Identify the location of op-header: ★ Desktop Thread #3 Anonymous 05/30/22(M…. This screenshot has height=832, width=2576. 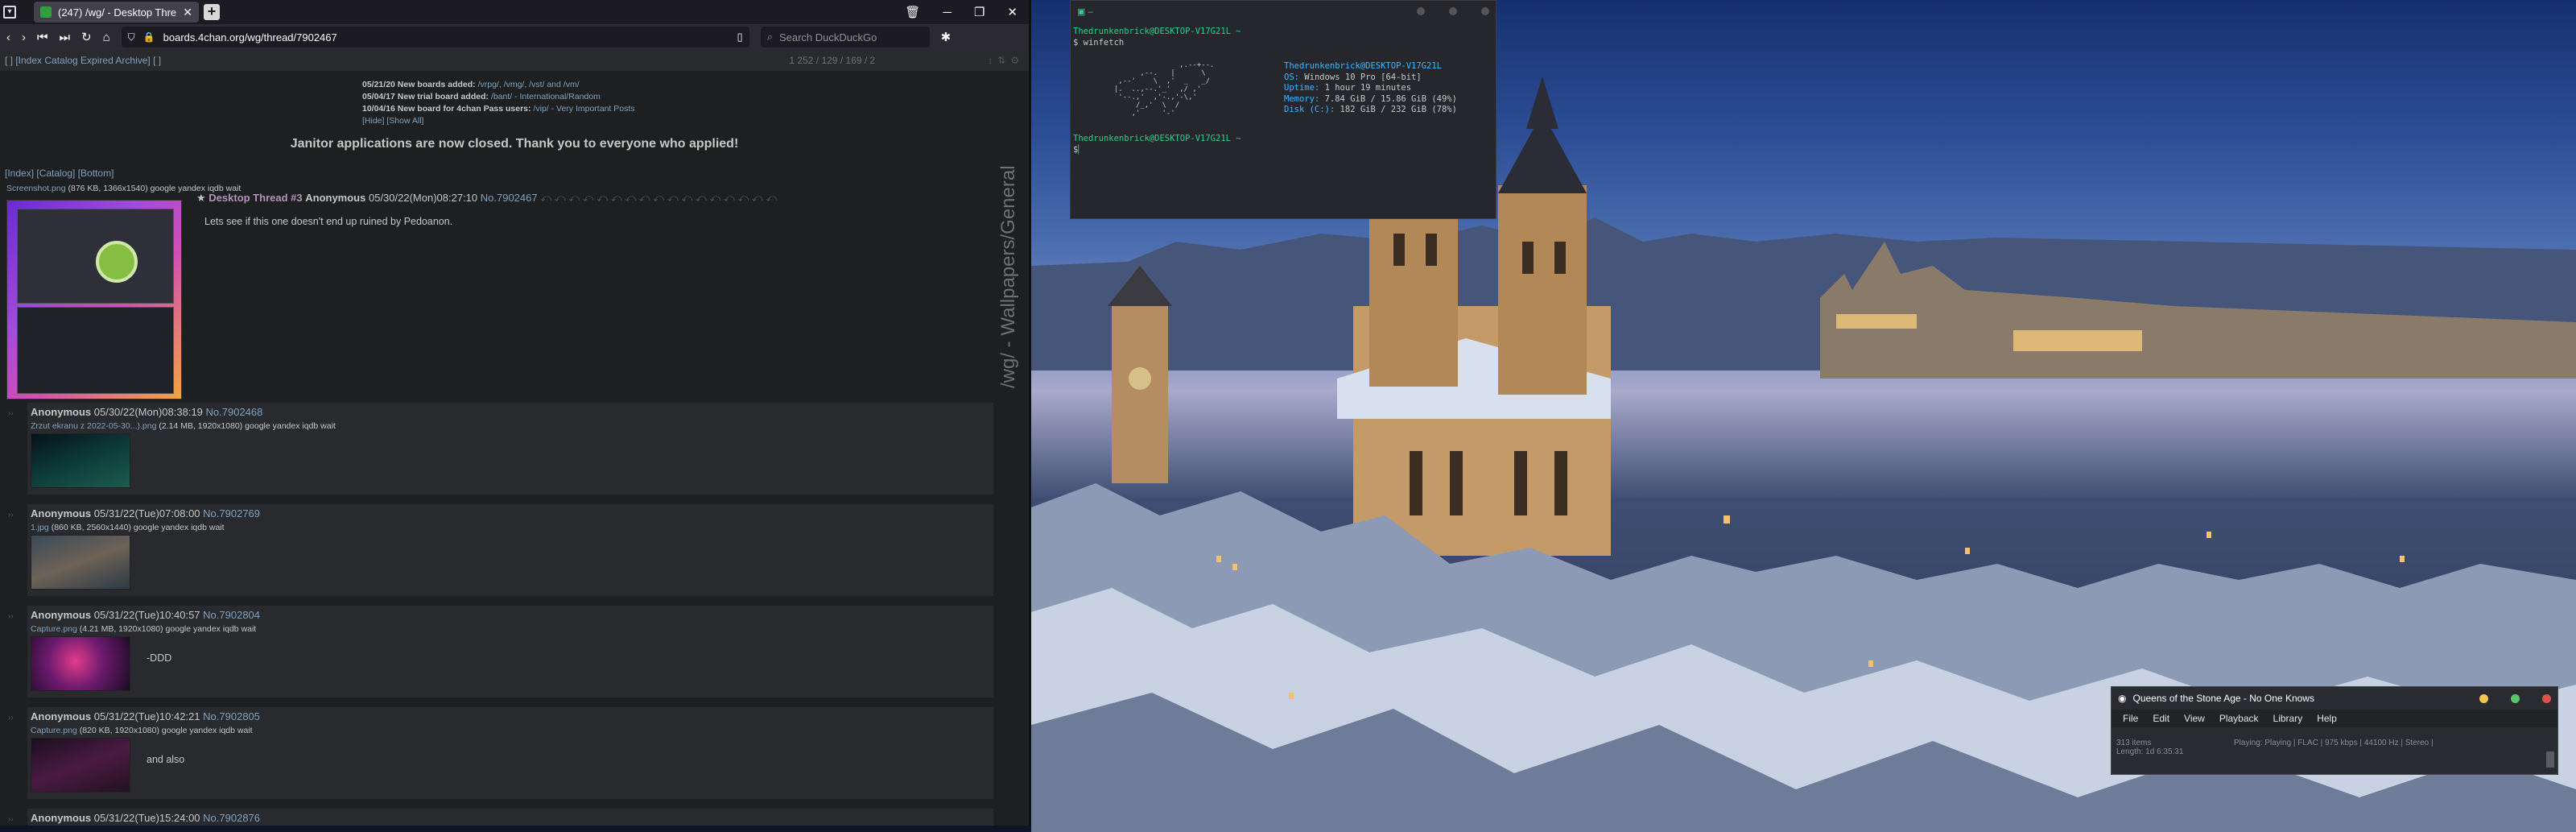
(486, 199).